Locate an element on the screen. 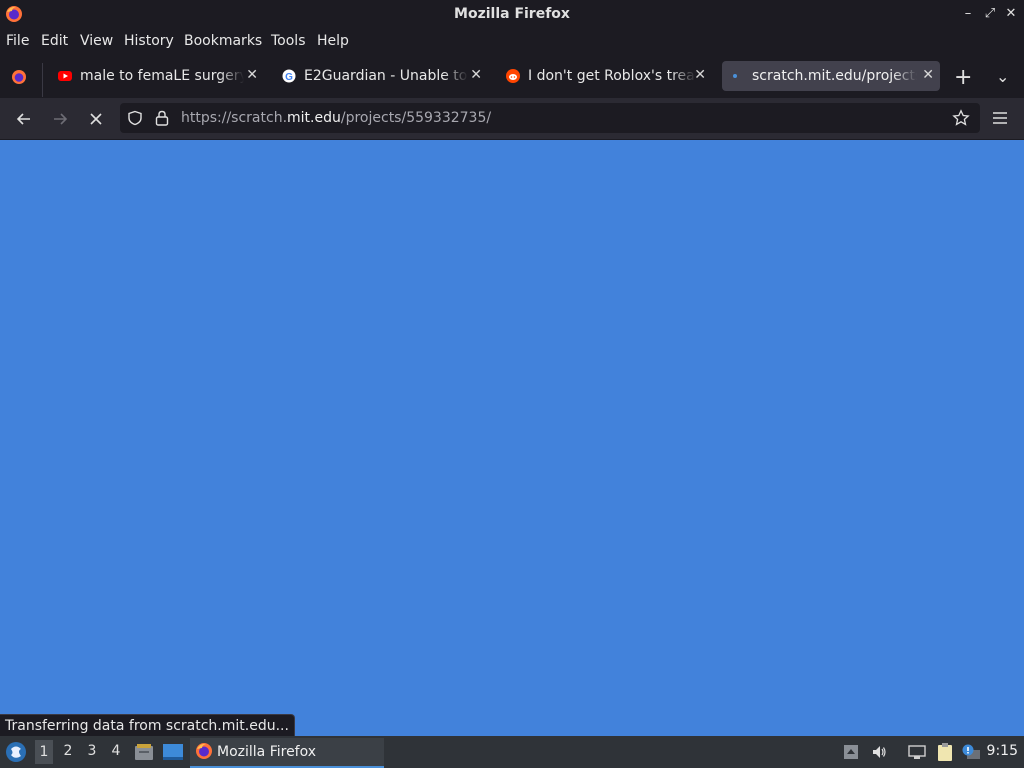 This screenshot has height=768, width=1024. list-tabs-chevron-icon: ⌄ is located at coordinates (1002, 76).